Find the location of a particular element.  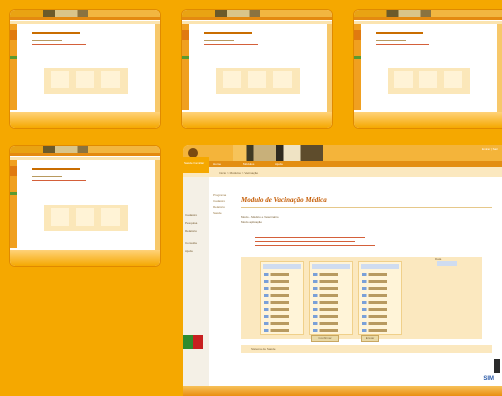

title-divider is located at coordinates (366, 207).